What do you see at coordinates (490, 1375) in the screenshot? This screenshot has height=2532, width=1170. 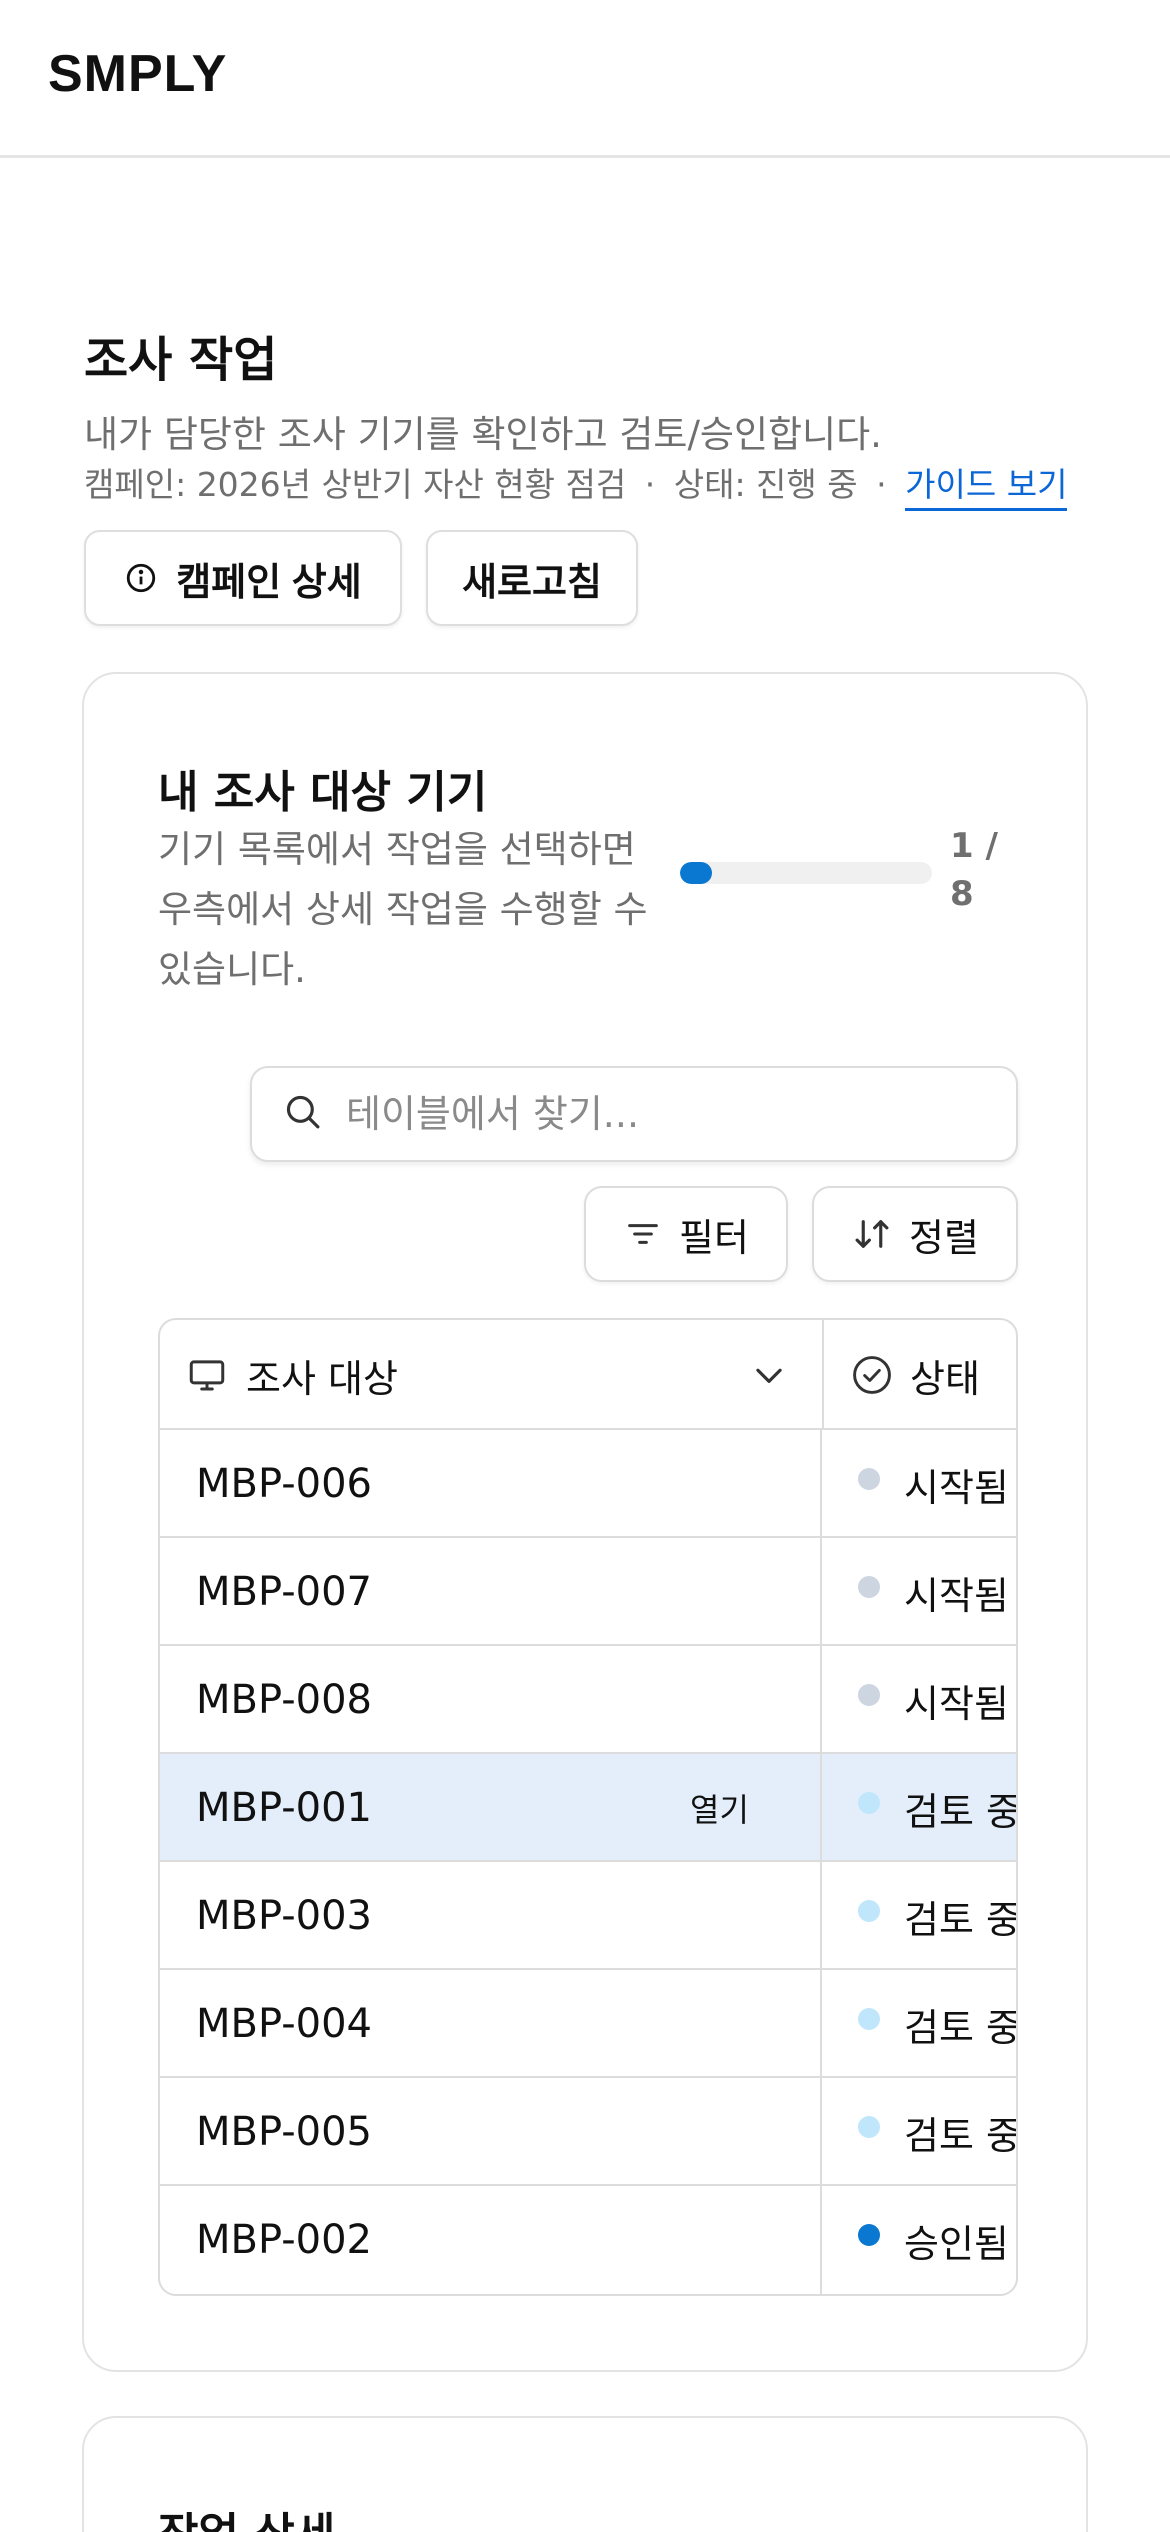 I see `column-header-target: 조사 대상` at bounding box center [490, 1375].